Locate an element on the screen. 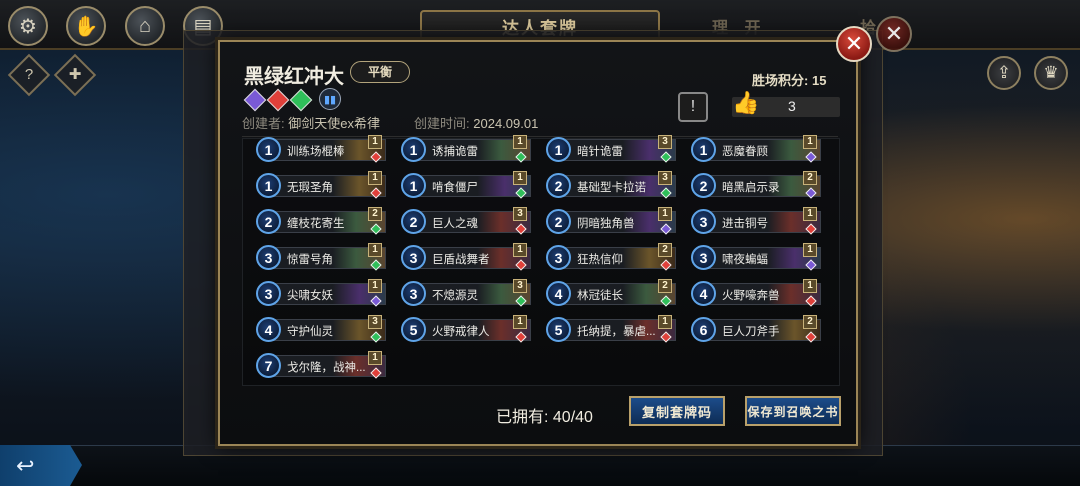 This screenshot has height=486, width=1080. owned-label: 已拥有: is located at coordinates (522, 417).